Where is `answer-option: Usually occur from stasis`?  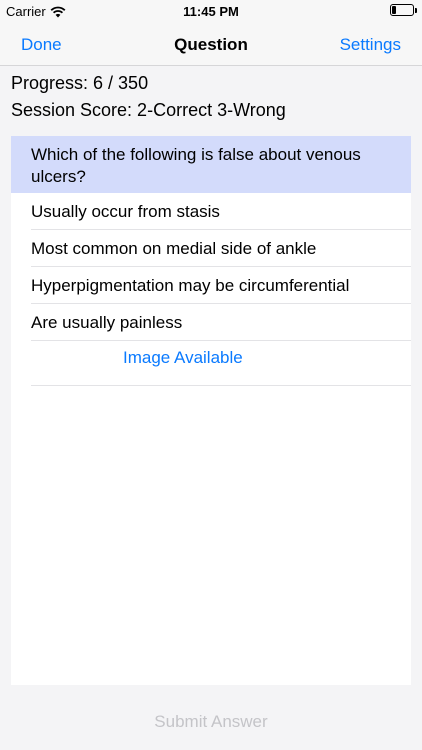
answer-option: Usually occur from stasis is located at coordinates (211, 211).